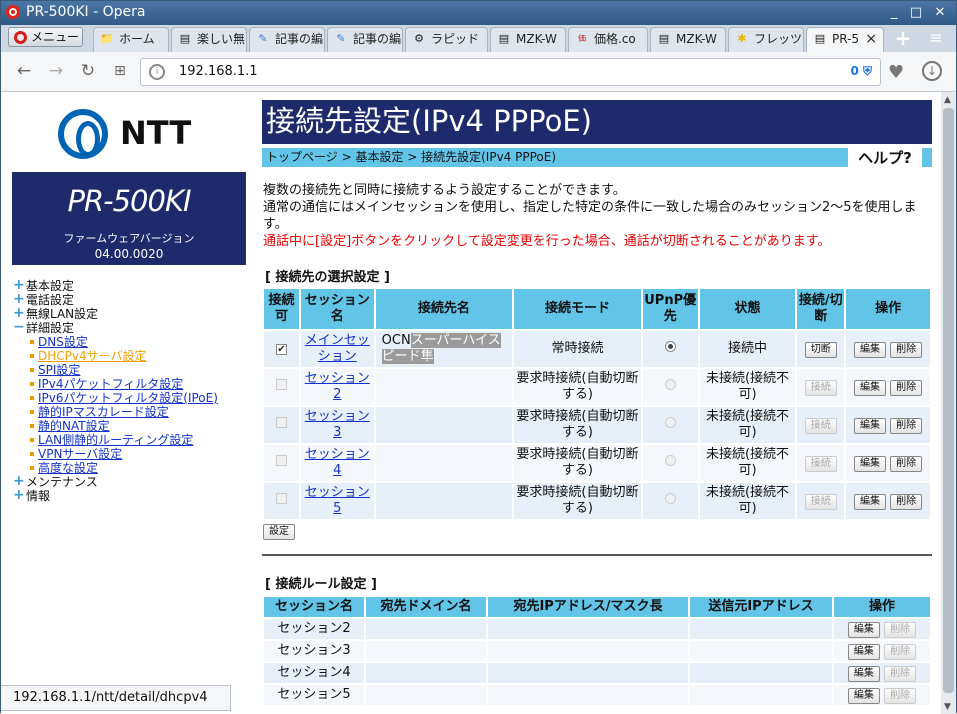 The width and height of the screenshot is (957, 714). What do you see at coordinates (115, 285) in the screenshot?
I see `nav-basic: + 基本設定` at bounding box center [115, 285].